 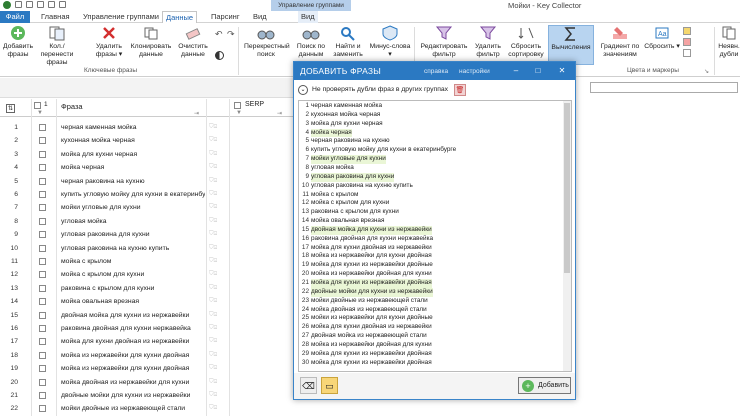 What do you see at coordinates (662, 38) in the screenshot?
I see `reset-colors-button: Aa Сбросить ▾` at bounding box center [662, 38].